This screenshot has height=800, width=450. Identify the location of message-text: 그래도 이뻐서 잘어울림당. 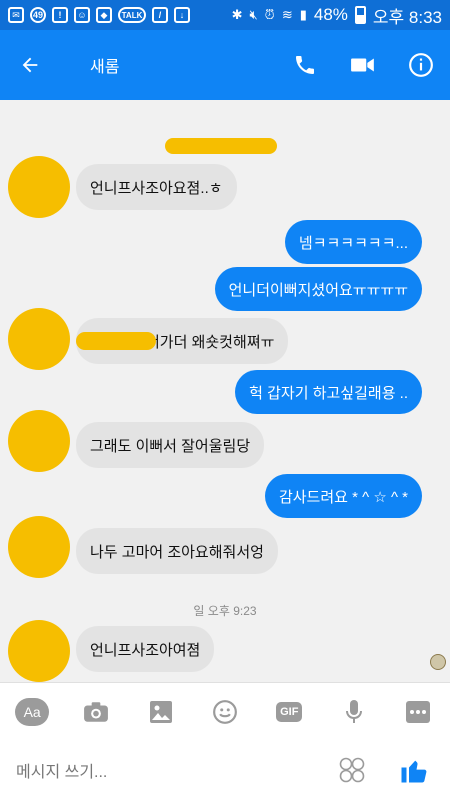
(170, 446).